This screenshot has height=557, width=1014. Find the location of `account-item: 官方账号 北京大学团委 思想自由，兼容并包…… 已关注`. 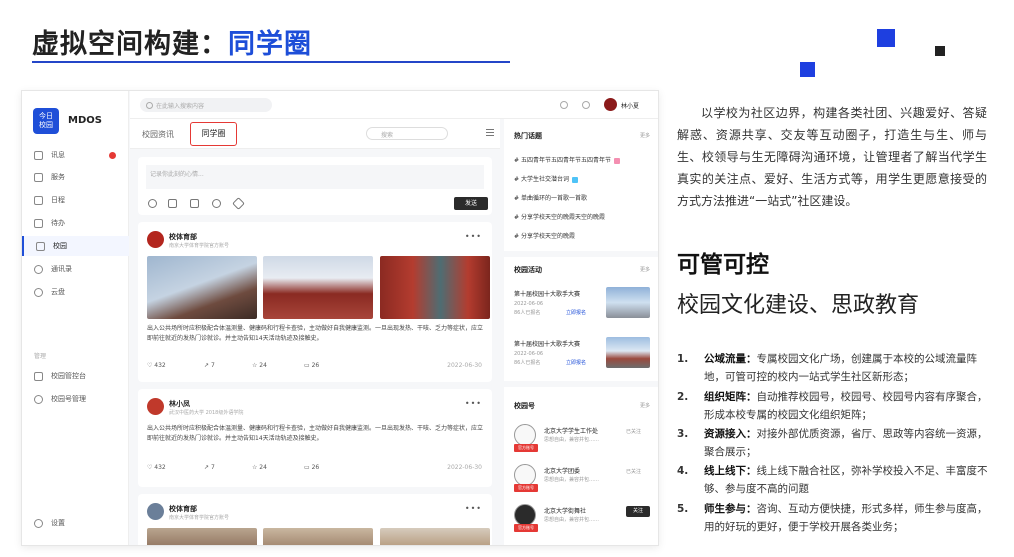

account-item: 官方账号 北京大学团委 思想自由，兼容并包…… 已关注 is located at coordinates (584, 481).